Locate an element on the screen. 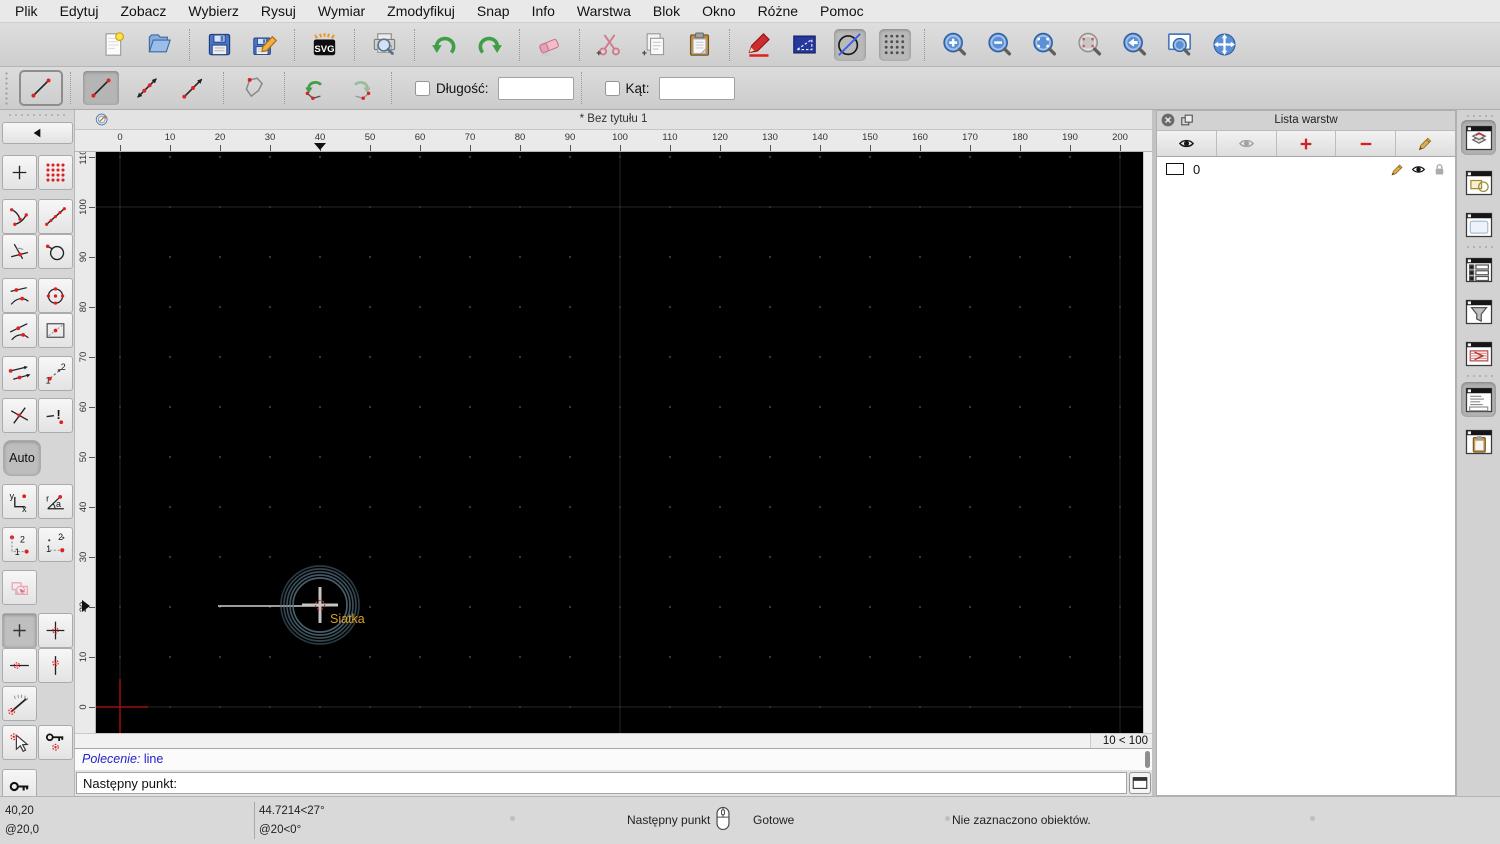 This screenshot has height=844, width=1500. cut-button is located at coordinates (610, 45).